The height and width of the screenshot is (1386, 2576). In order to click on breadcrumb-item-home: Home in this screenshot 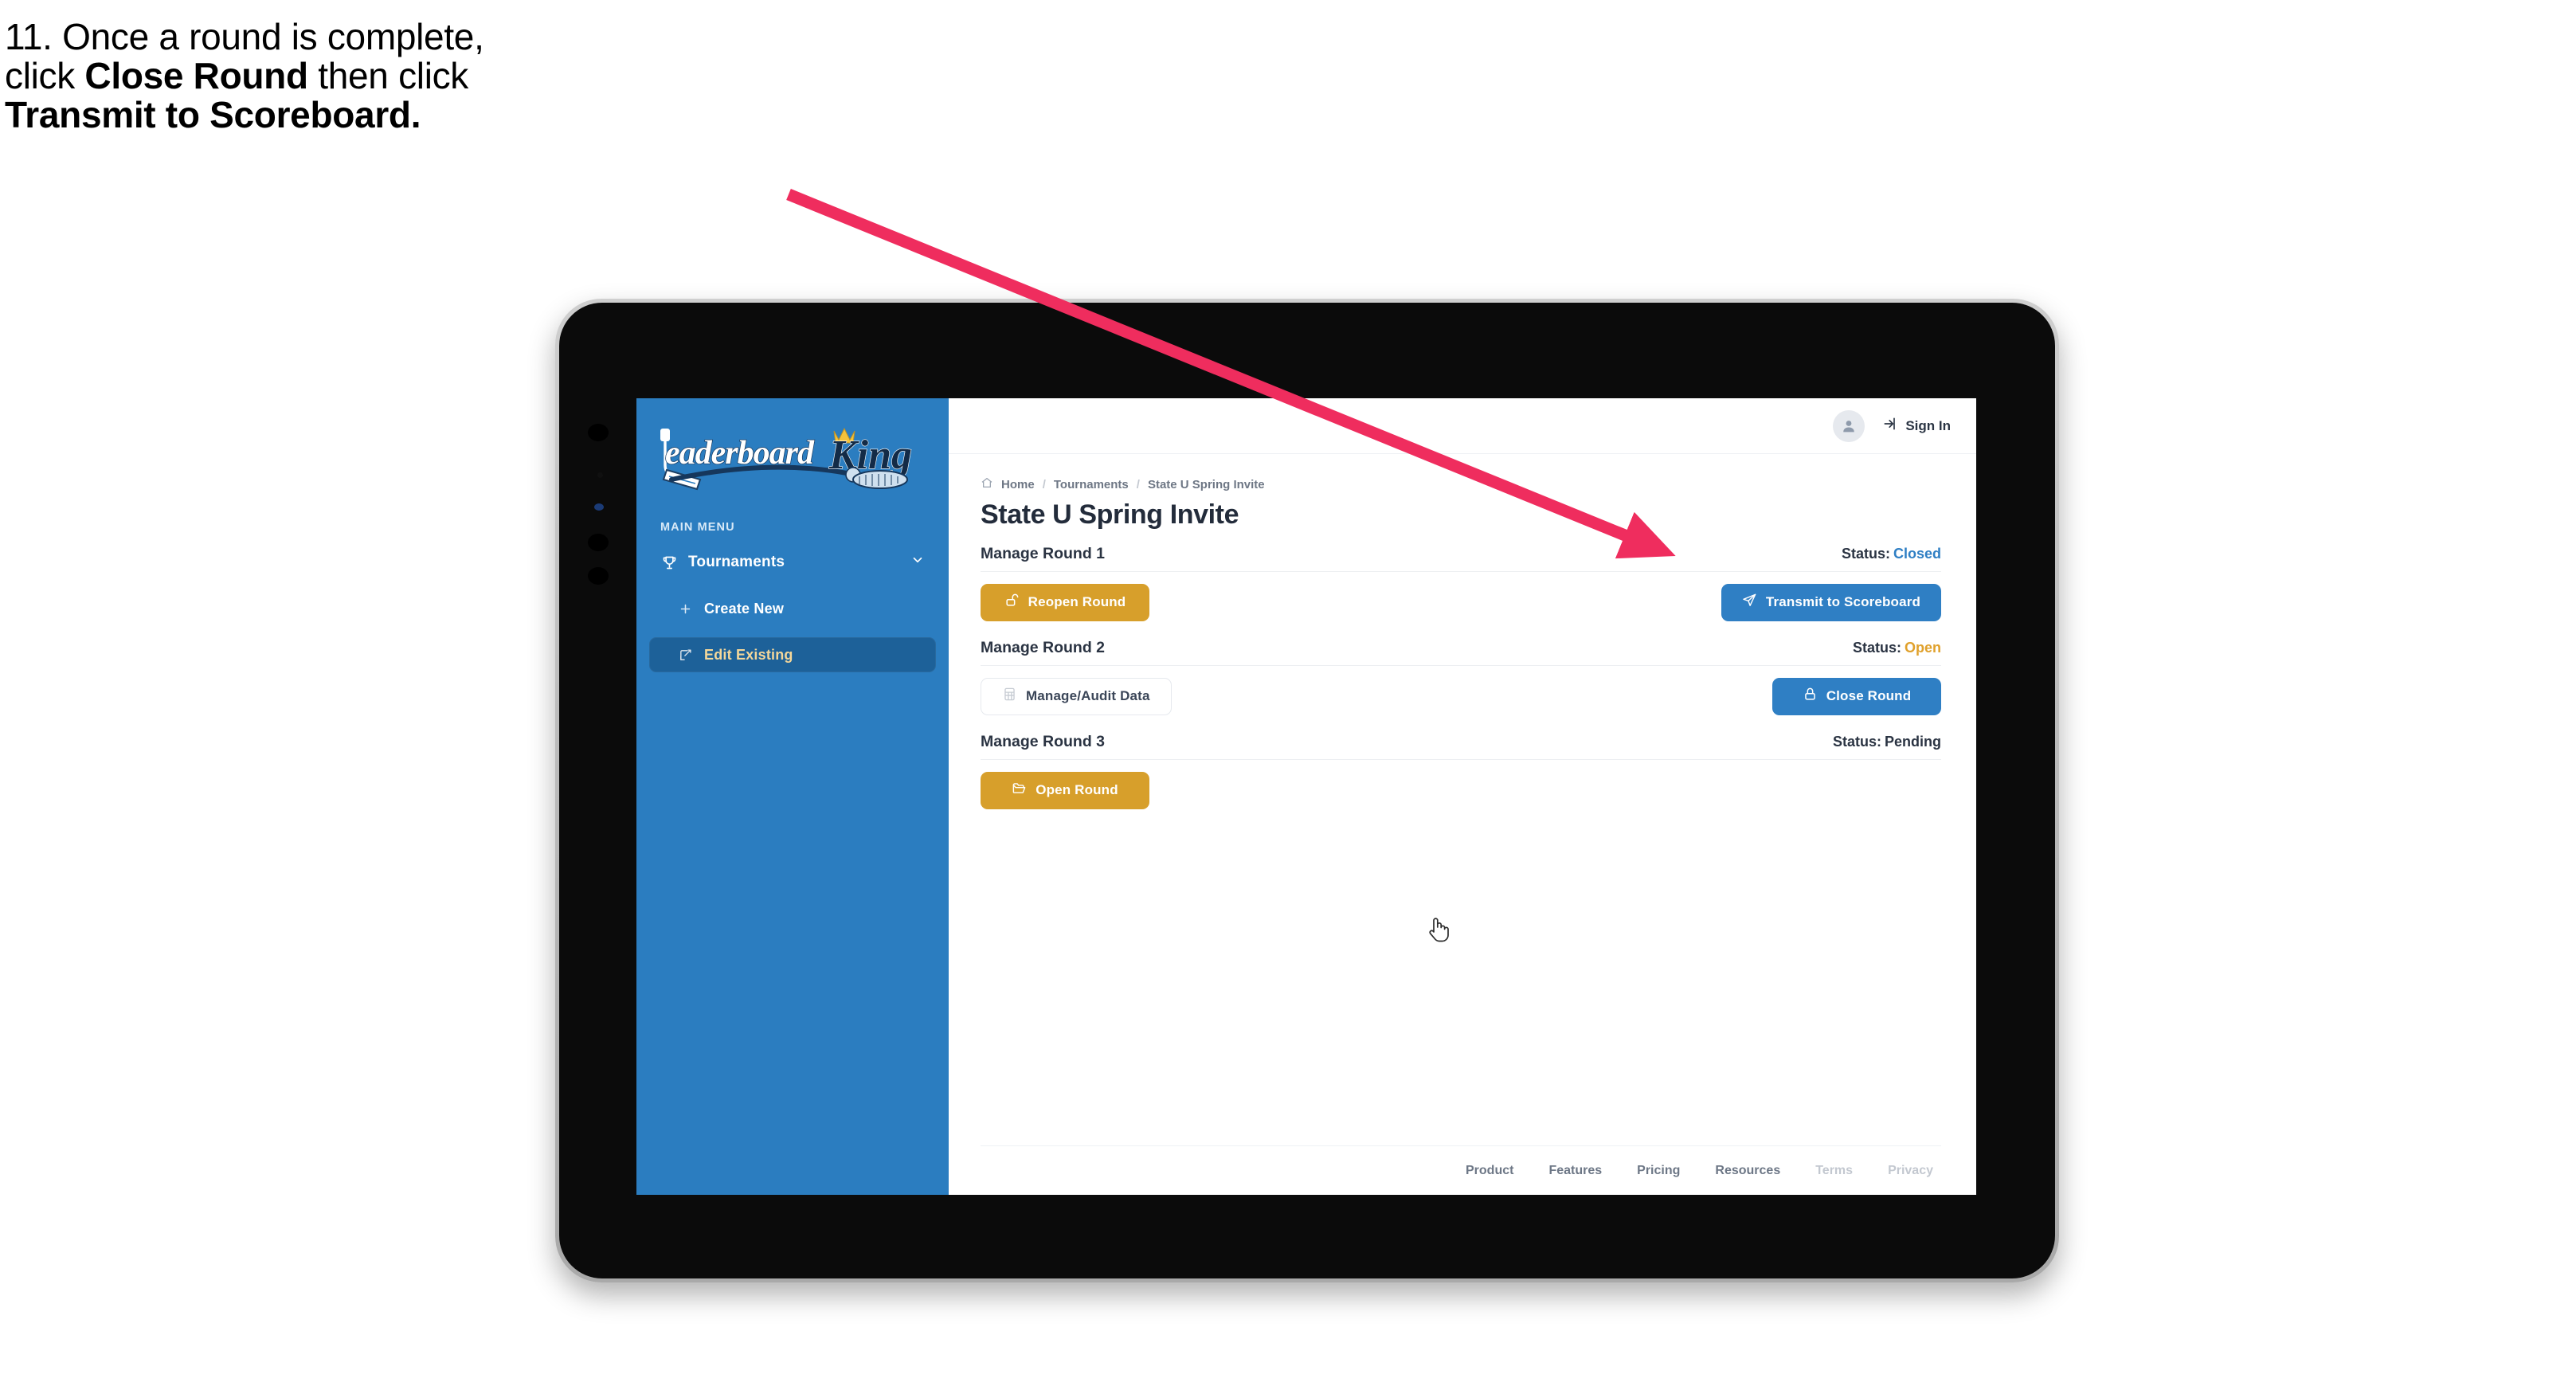, I will do `click(1018, 484)`.